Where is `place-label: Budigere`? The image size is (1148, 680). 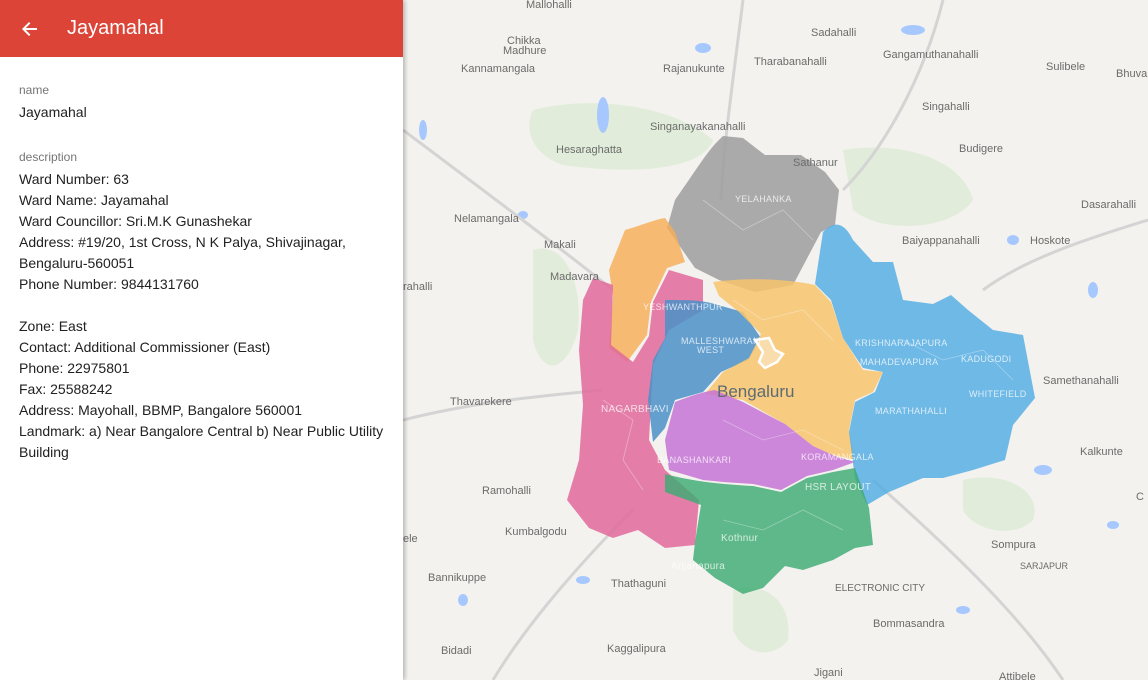
place-label: Budigere is located at coordinates (981, 149).